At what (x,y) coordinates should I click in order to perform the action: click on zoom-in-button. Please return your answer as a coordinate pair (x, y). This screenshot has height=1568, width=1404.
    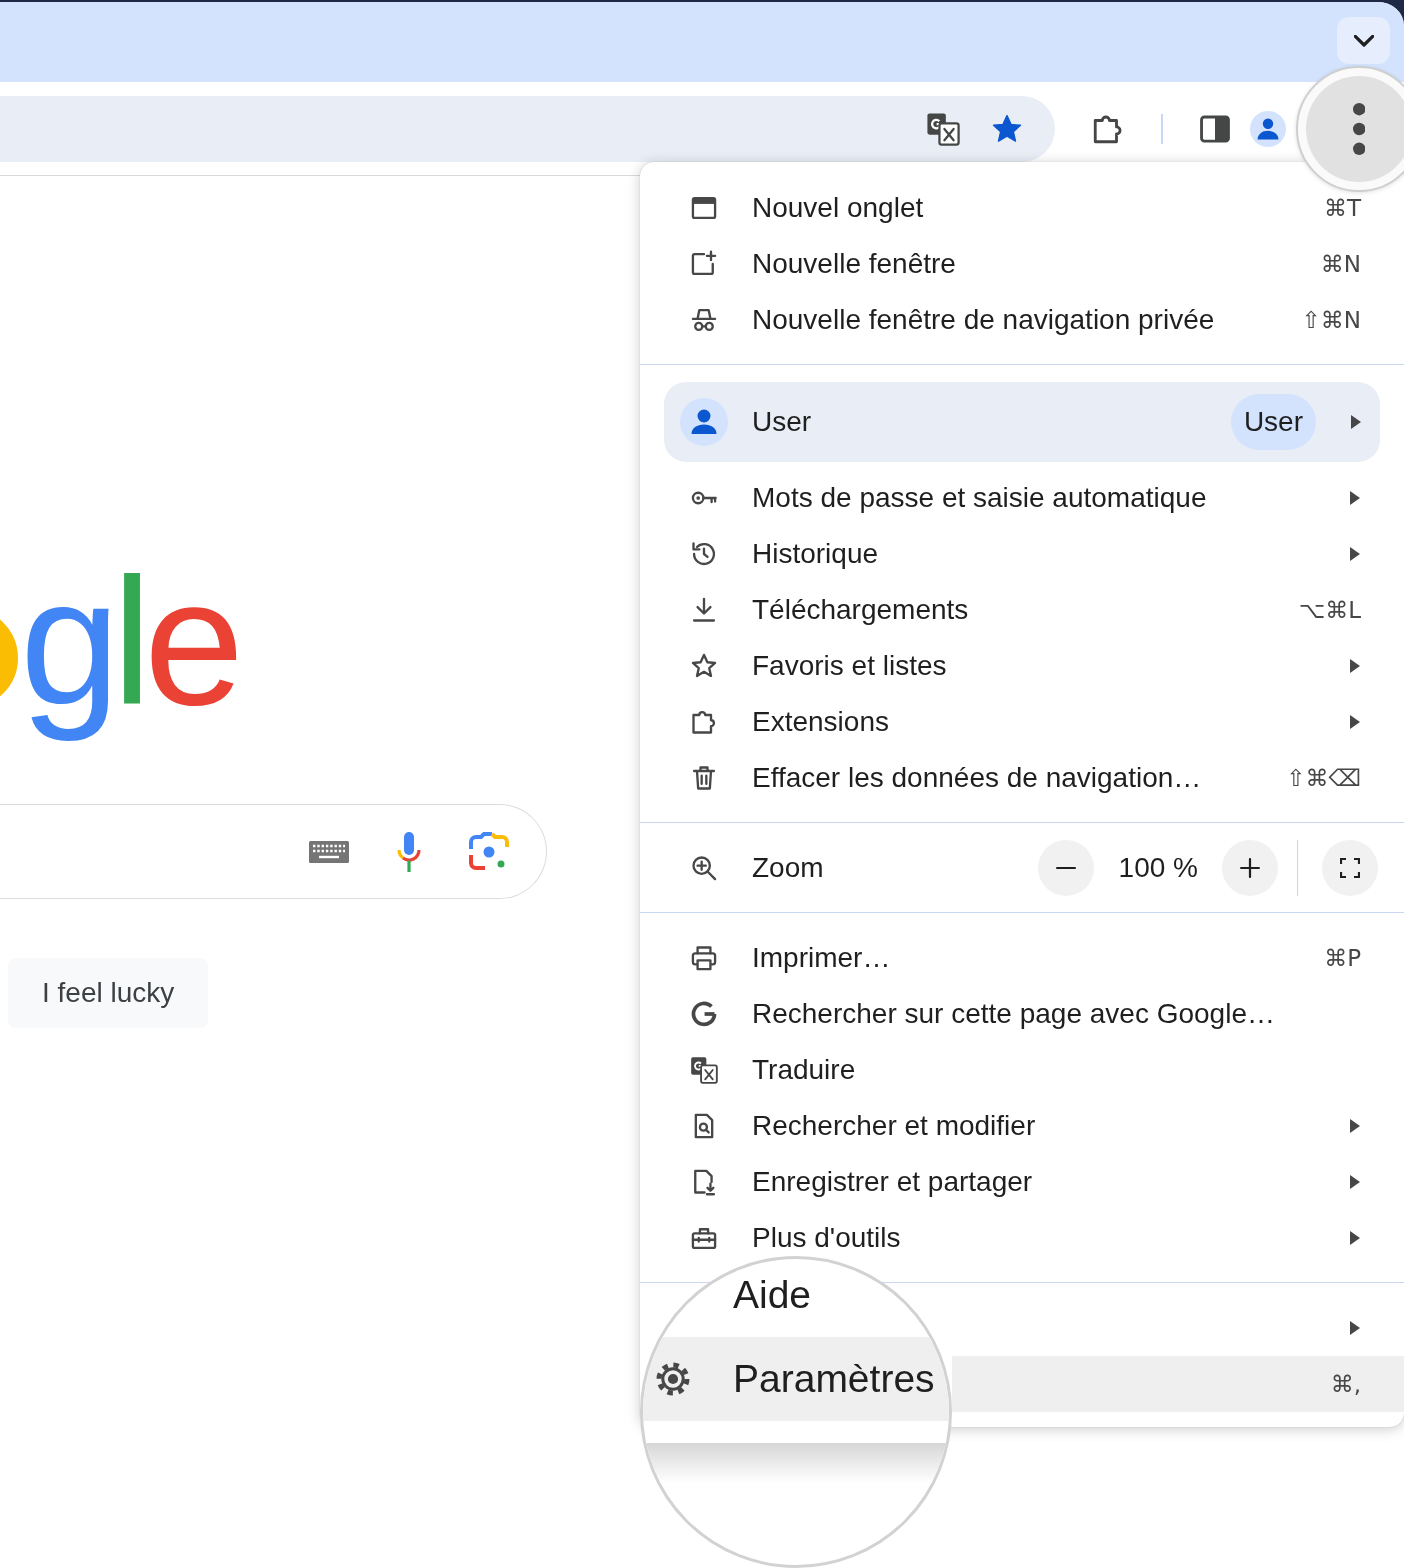
    Looking at the image, I should click on (1250, 868).